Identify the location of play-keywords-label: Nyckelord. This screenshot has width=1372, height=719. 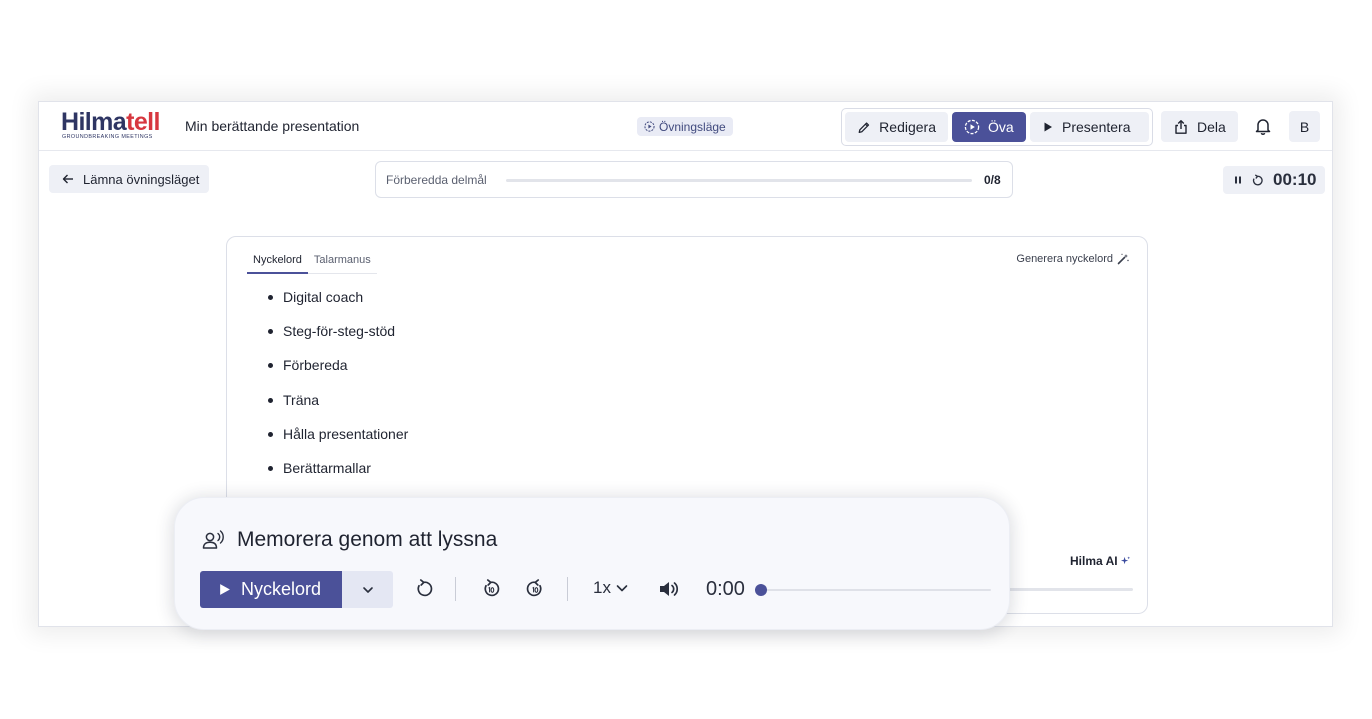
(281, 589).